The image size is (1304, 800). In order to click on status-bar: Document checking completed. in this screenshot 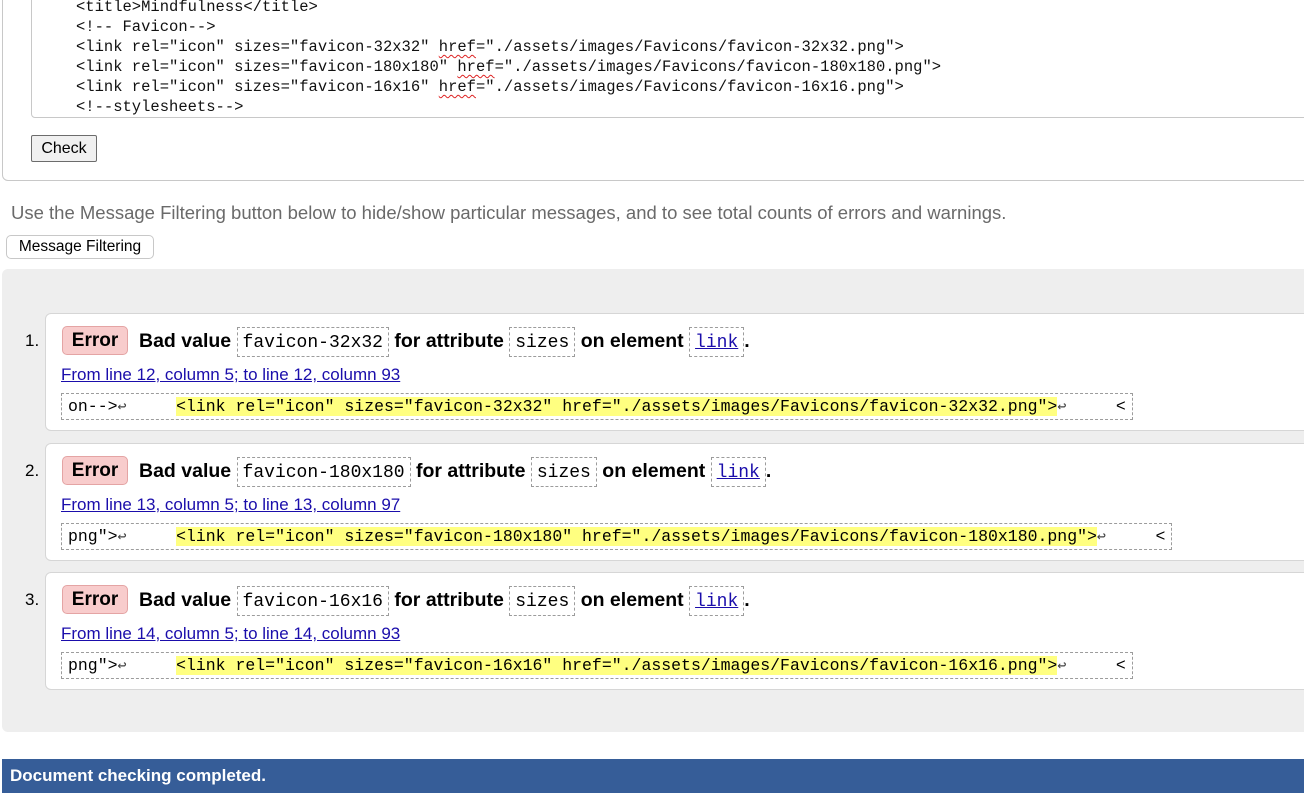, I will do `click(653, 776)`.